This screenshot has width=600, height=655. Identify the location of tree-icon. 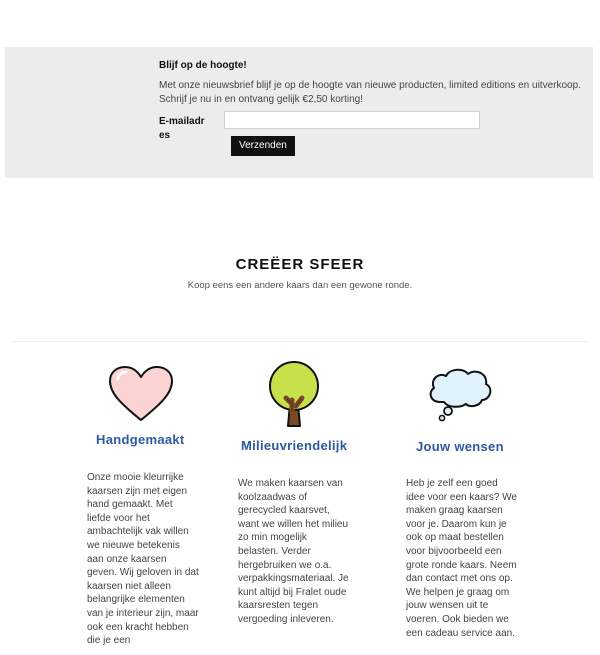
(294, 397).